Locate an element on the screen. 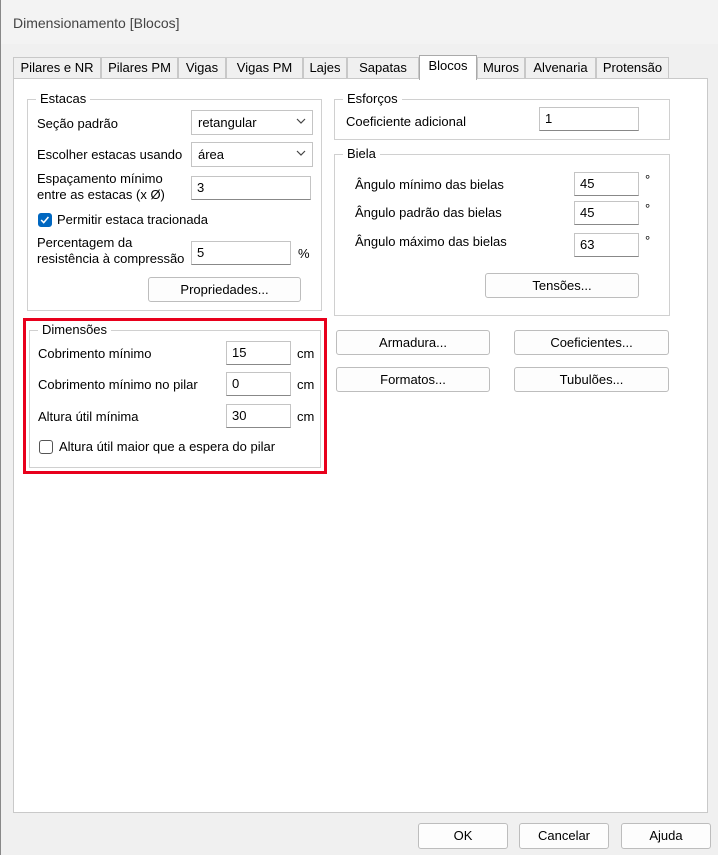 This screenshot has width=718, height=855. espacamento-label-1: Espaçamento mínimo is located at coordinates (100, 178).